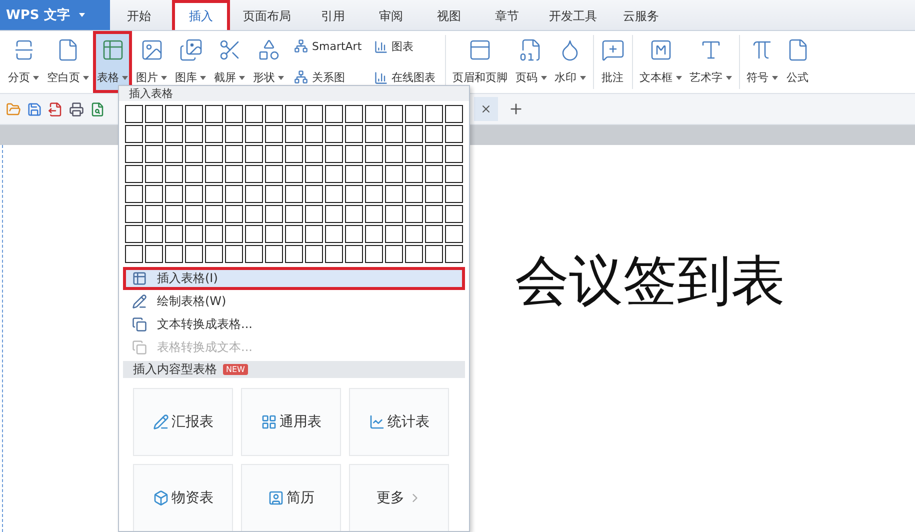  Describe the element at coordinates (650, 281) in the screenshot. I see `document-title: 会议签到表` at that location.